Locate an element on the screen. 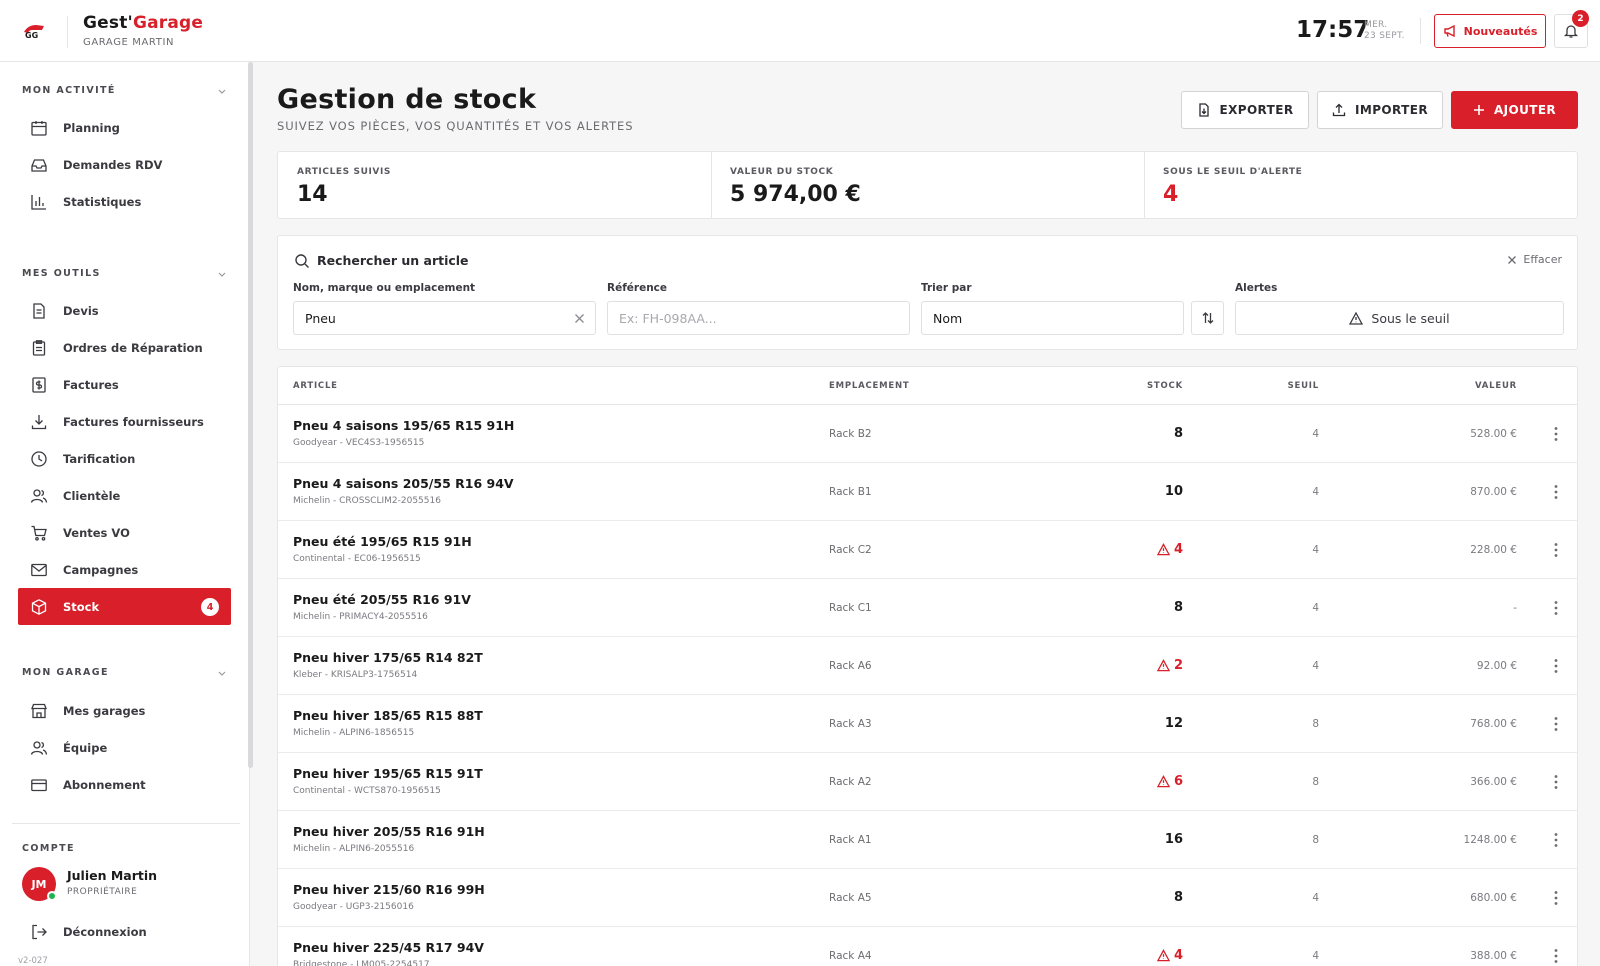  name-search-input: Pneu is located at coordinates (444, 318).